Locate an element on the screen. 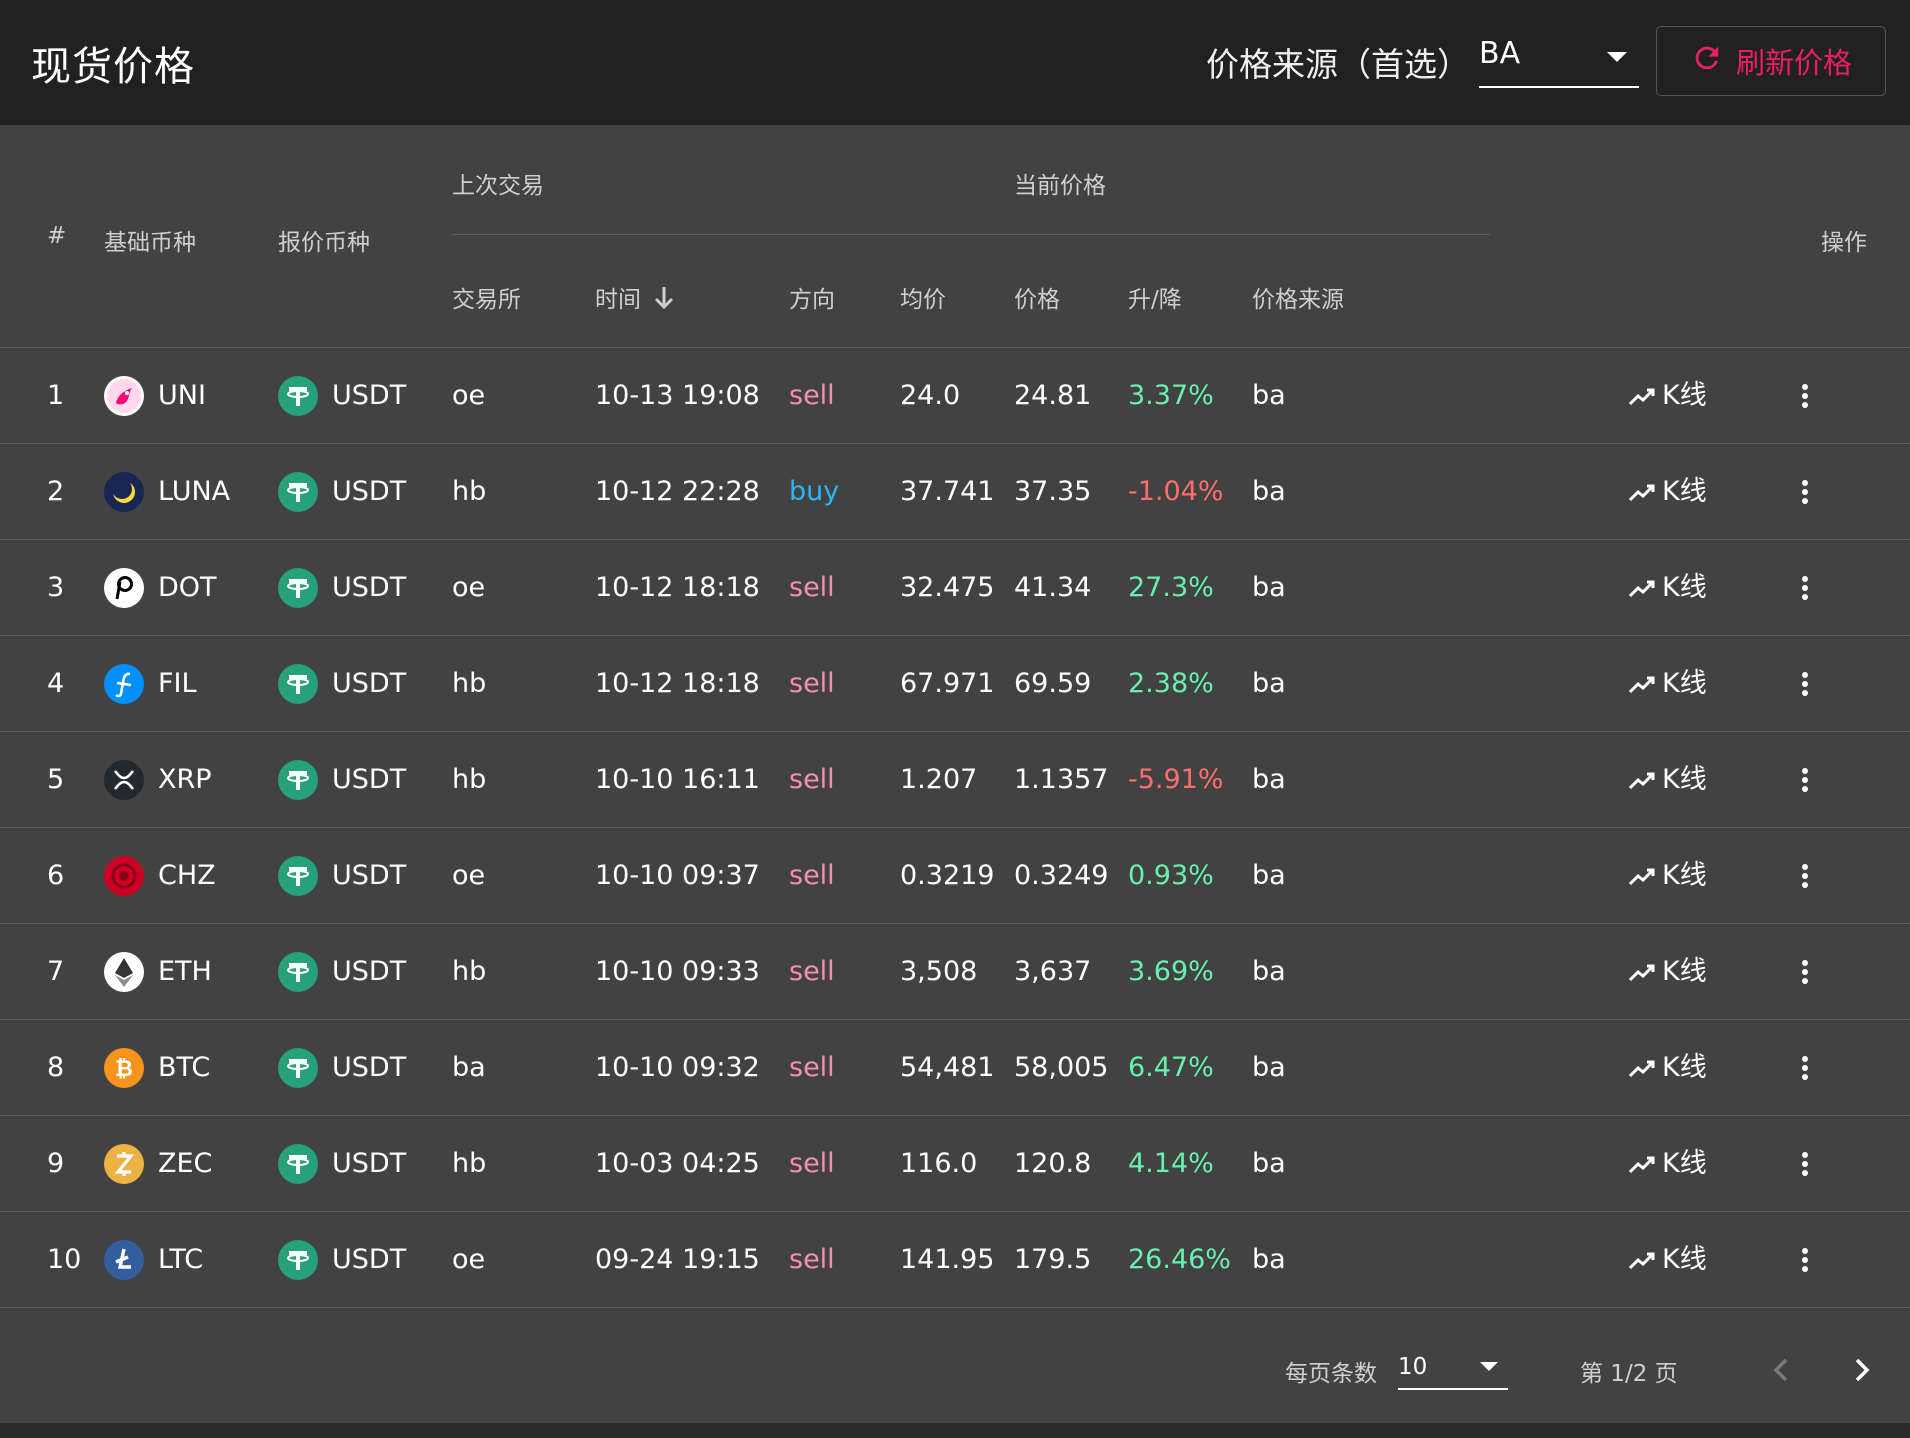  base-currency: ETH is located at coordinates (158, 972).